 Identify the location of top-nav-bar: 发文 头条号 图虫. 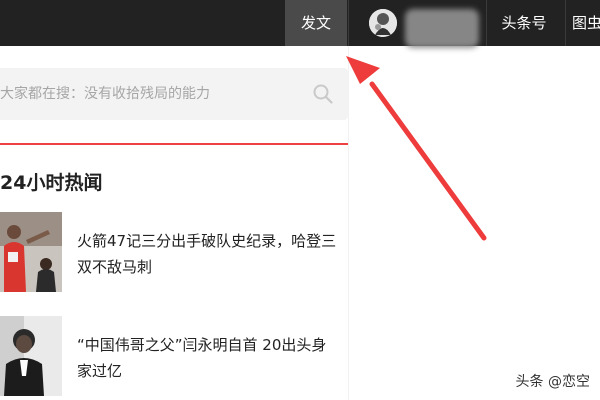
(300, 24).